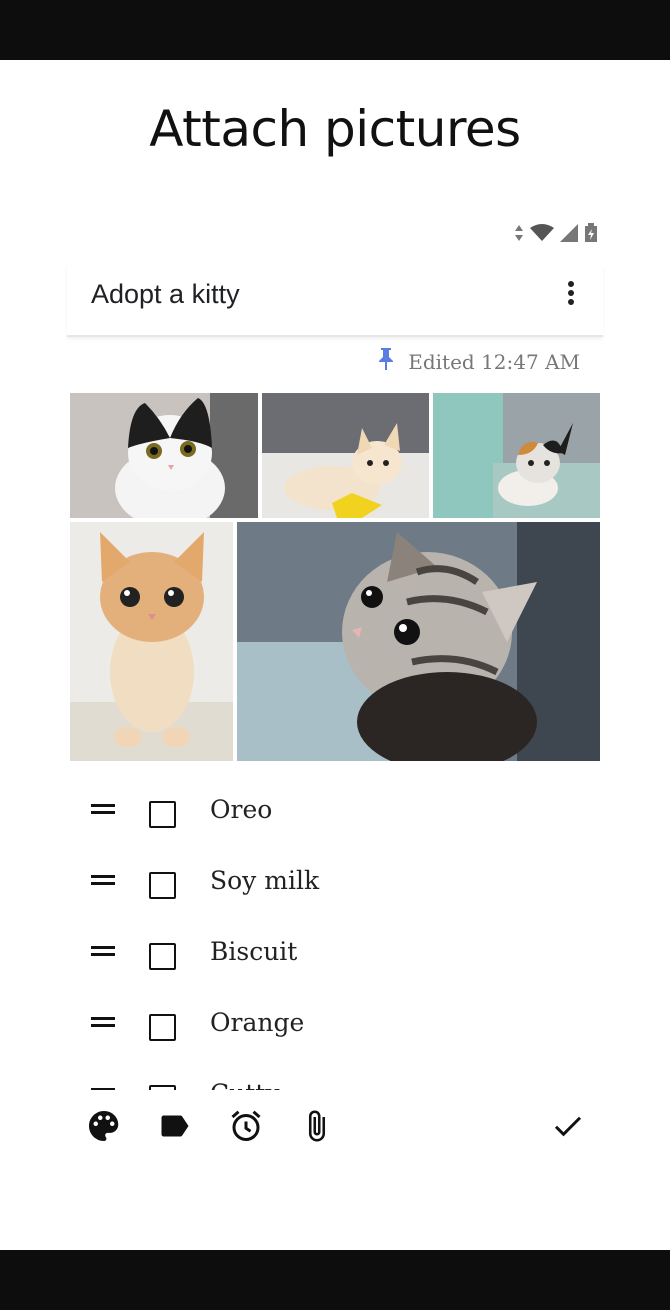  I want to click on more-vert-icon, so click(571, 284).